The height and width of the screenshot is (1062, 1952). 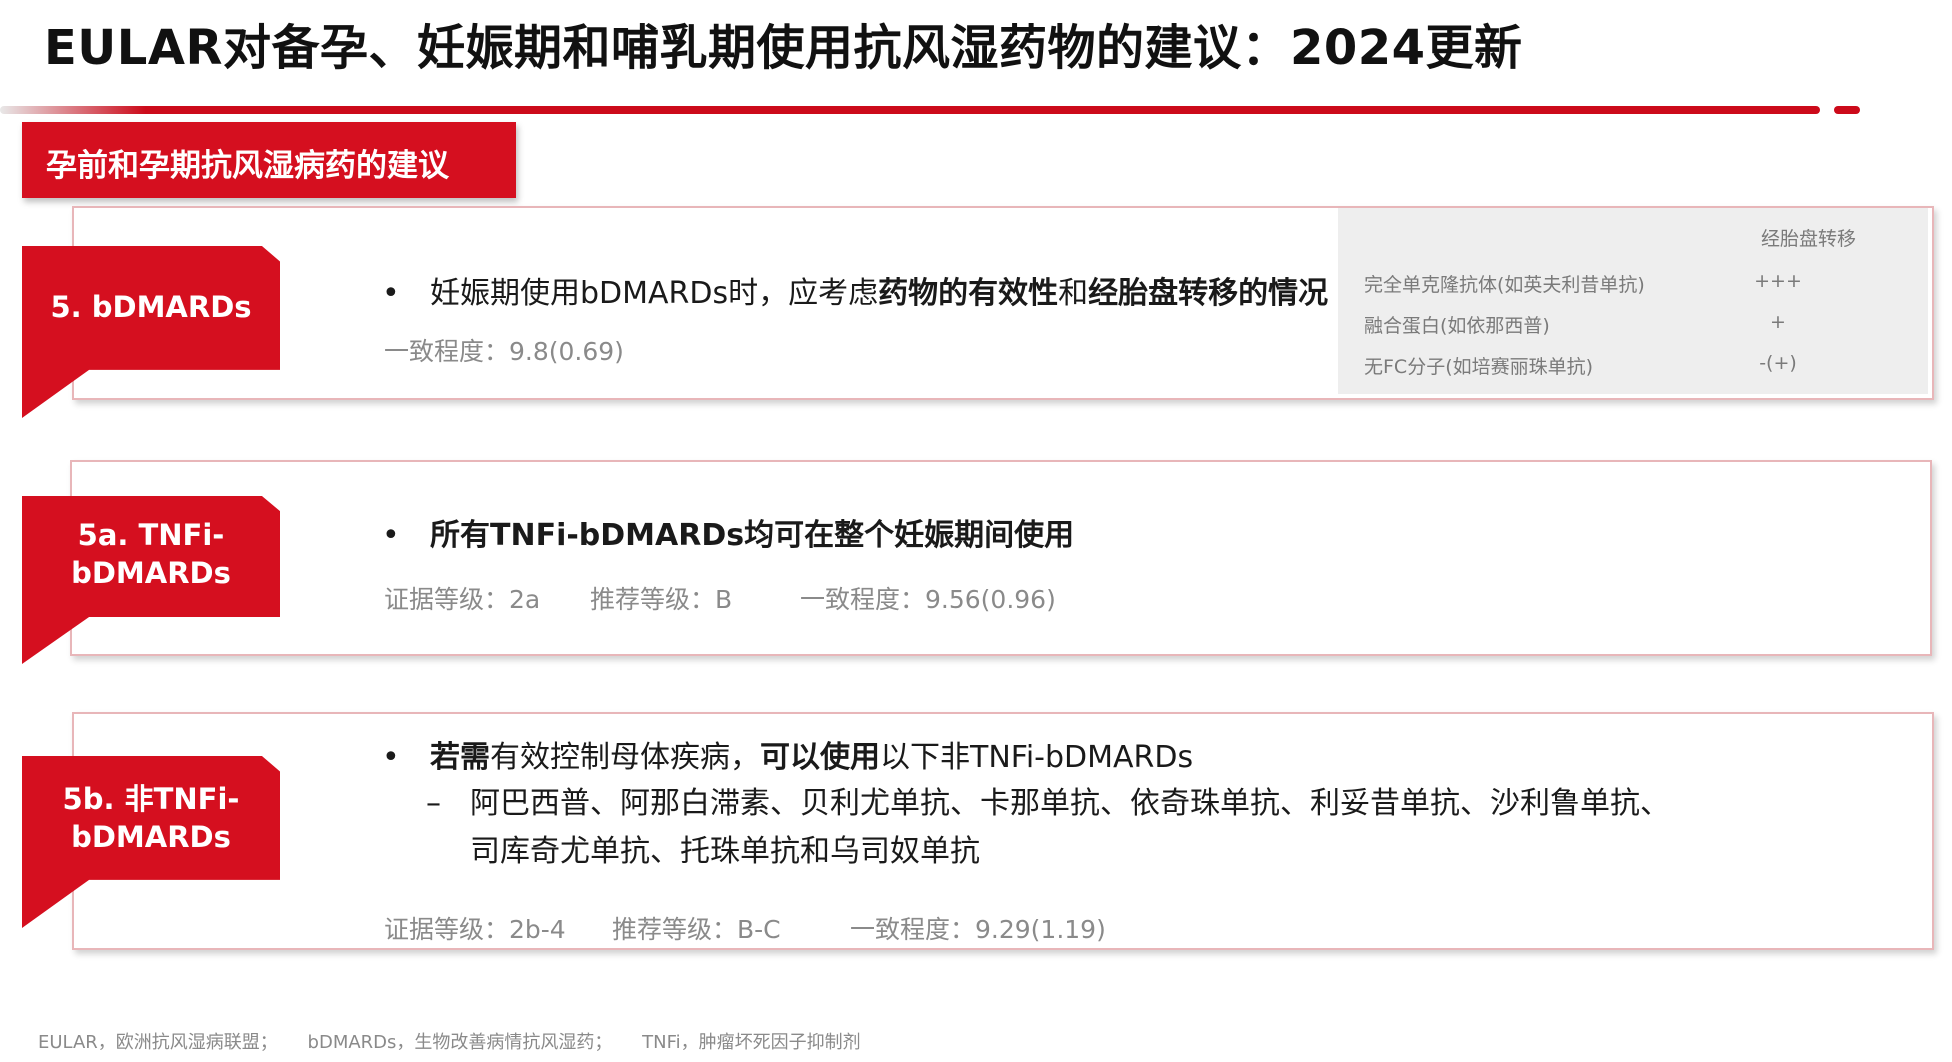 I want to click on text-run-bold: 若需, so click(x=460, y=757).